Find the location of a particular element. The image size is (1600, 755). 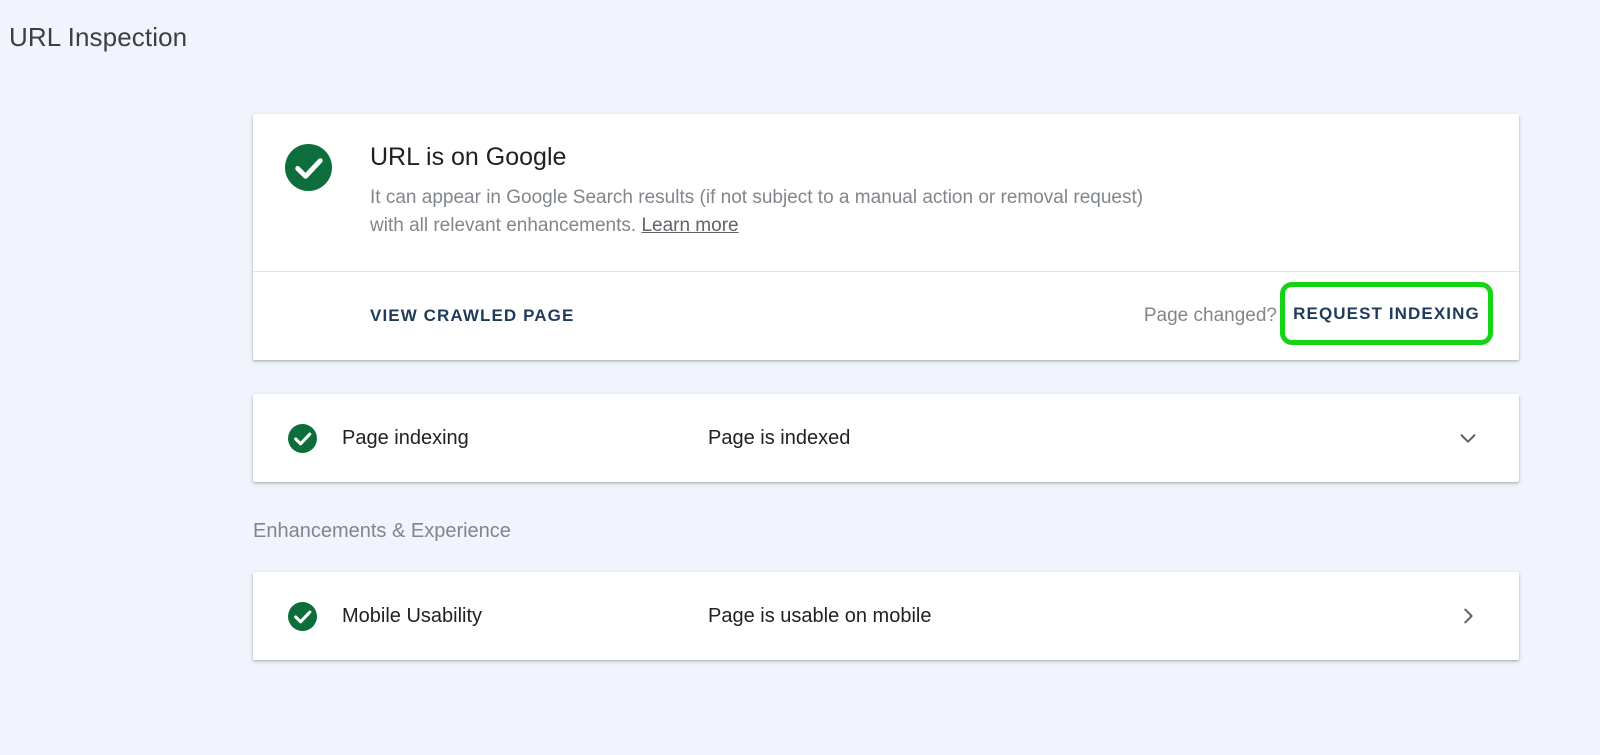

mobile-usability-label: Mobile Usability is located at coordinates (412, 616).